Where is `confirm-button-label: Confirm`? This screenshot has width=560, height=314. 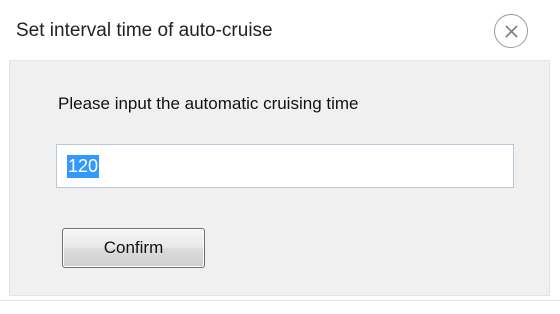
confirm-button-label: Confirm is located at coordinates (133, 247).